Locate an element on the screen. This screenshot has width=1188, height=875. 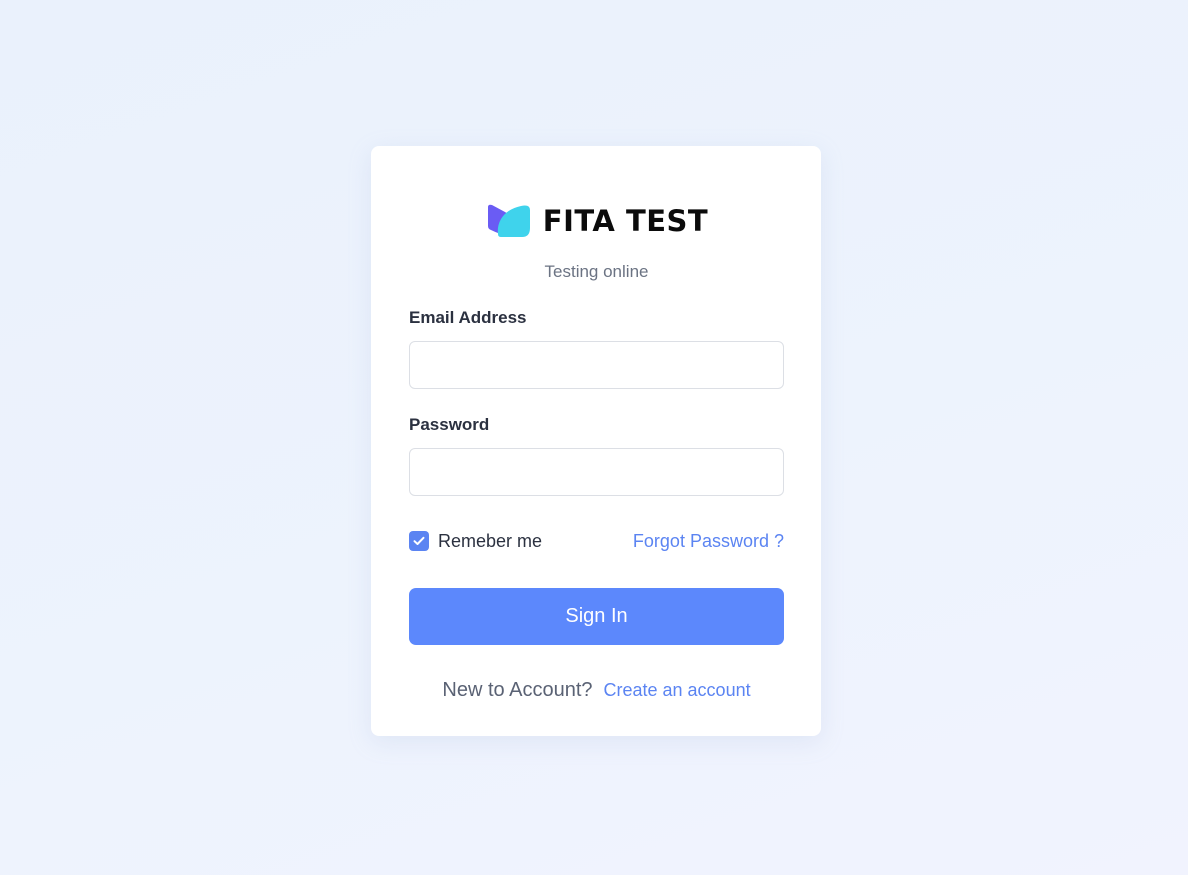
sign-in-button: Sign In is located at coordinates (596, 616).